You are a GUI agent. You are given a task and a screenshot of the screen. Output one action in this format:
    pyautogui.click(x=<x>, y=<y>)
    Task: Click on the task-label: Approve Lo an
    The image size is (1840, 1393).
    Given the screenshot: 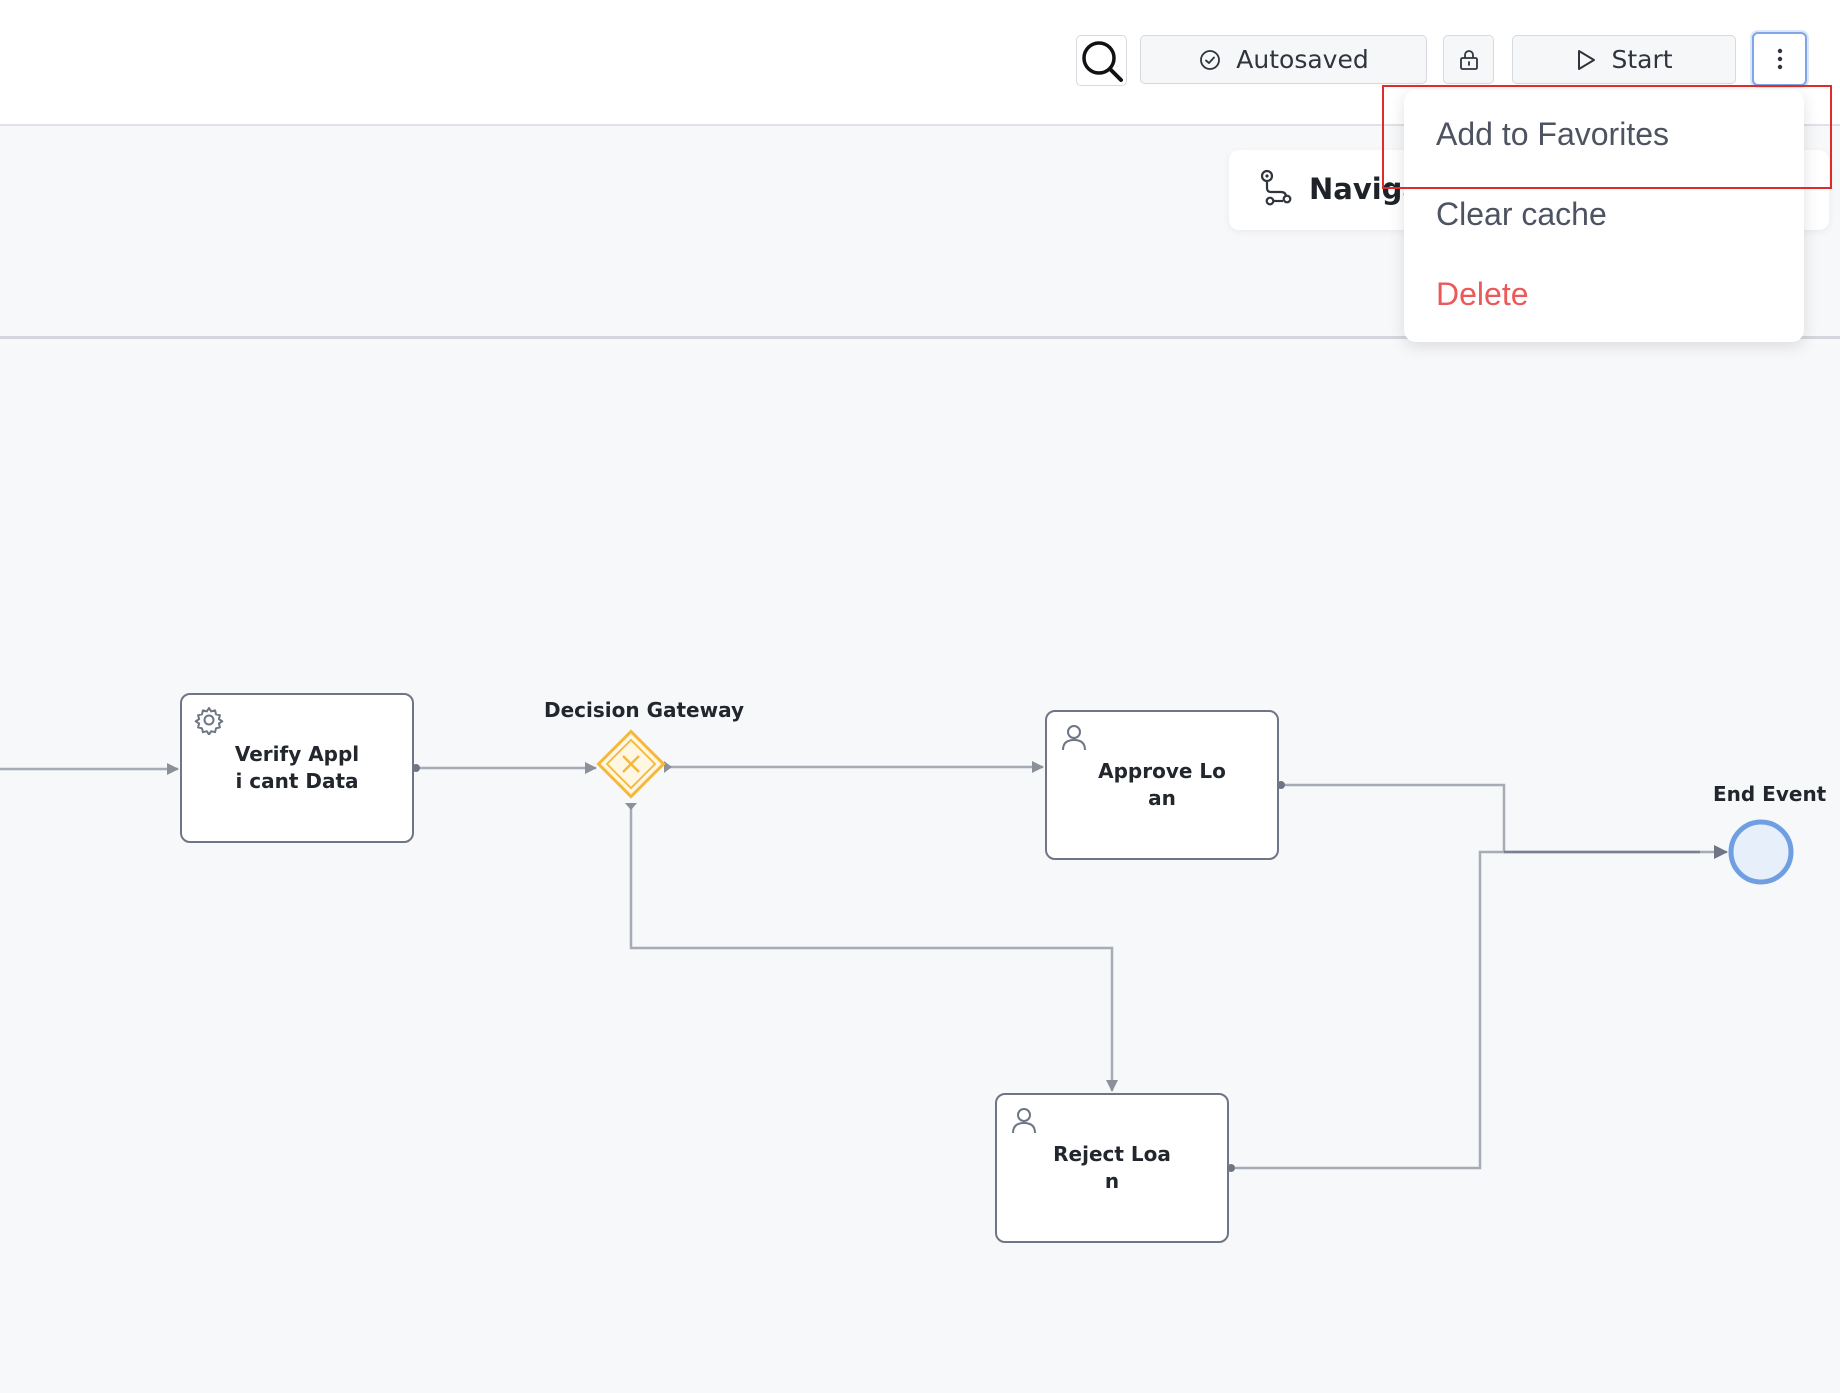 What is the action you would take?
    pyautogui.click(x=1162, y=784)
    